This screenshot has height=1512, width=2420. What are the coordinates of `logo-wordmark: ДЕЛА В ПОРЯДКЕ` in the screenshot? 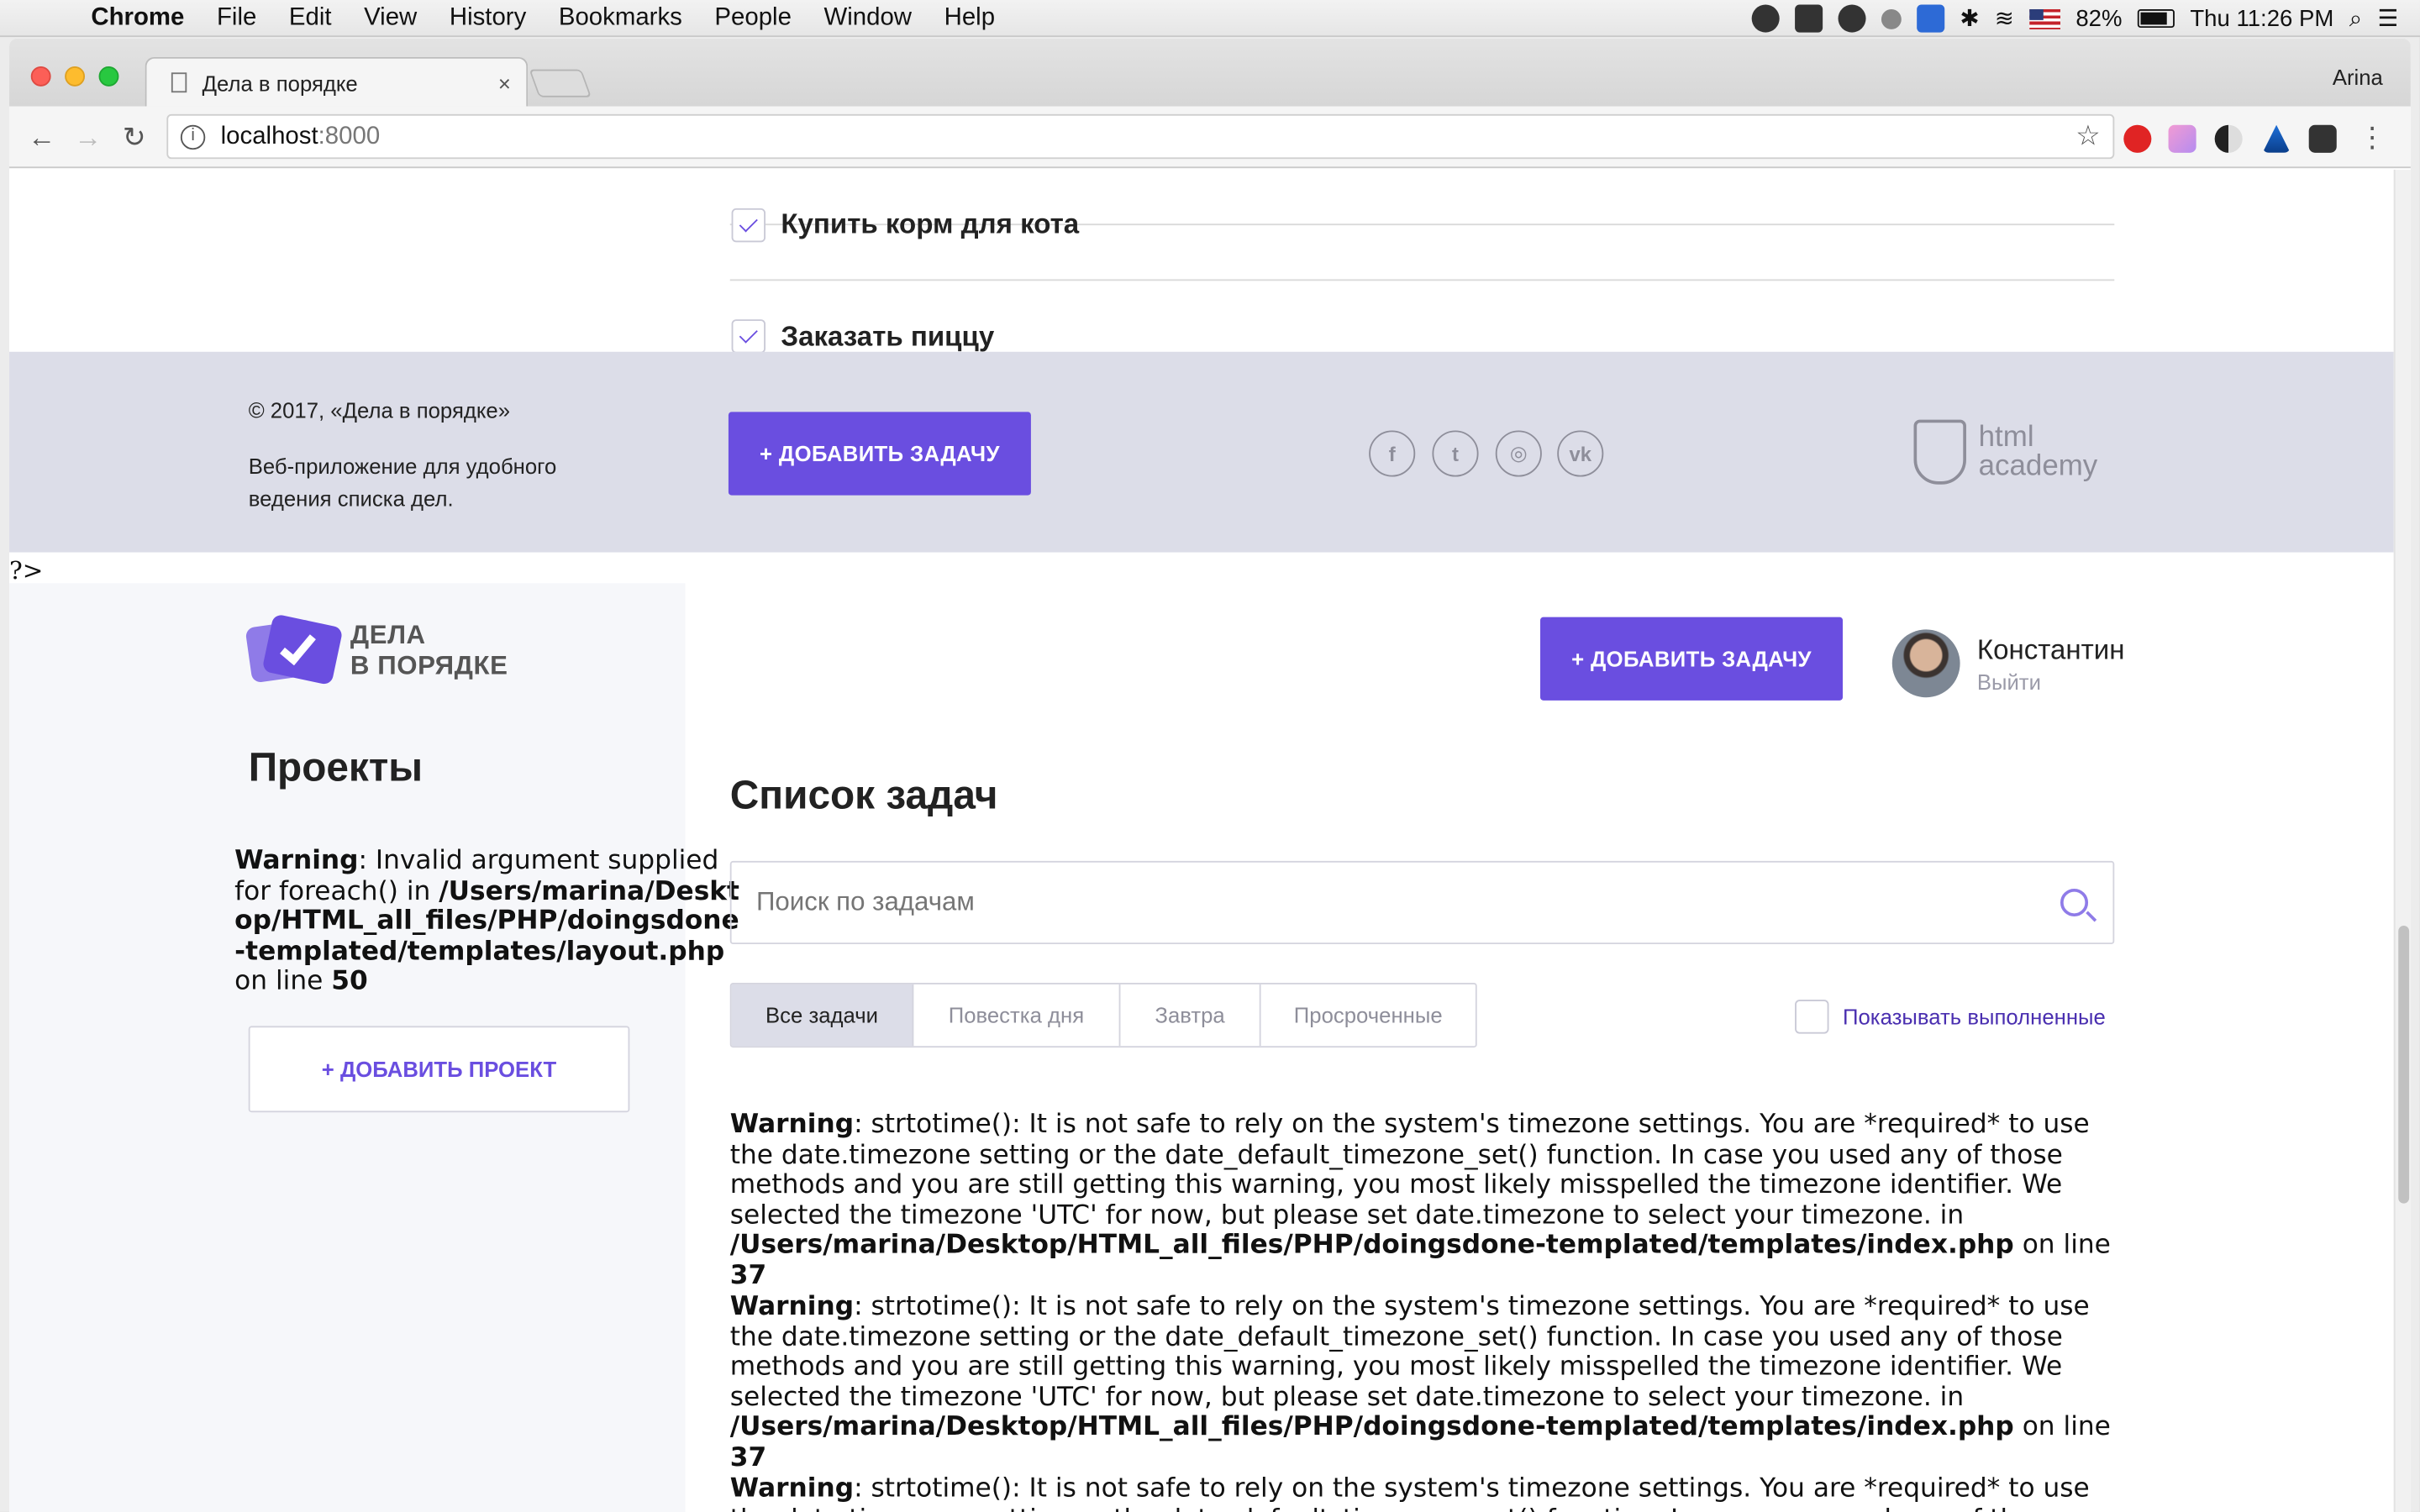 It's located at (429, 650).